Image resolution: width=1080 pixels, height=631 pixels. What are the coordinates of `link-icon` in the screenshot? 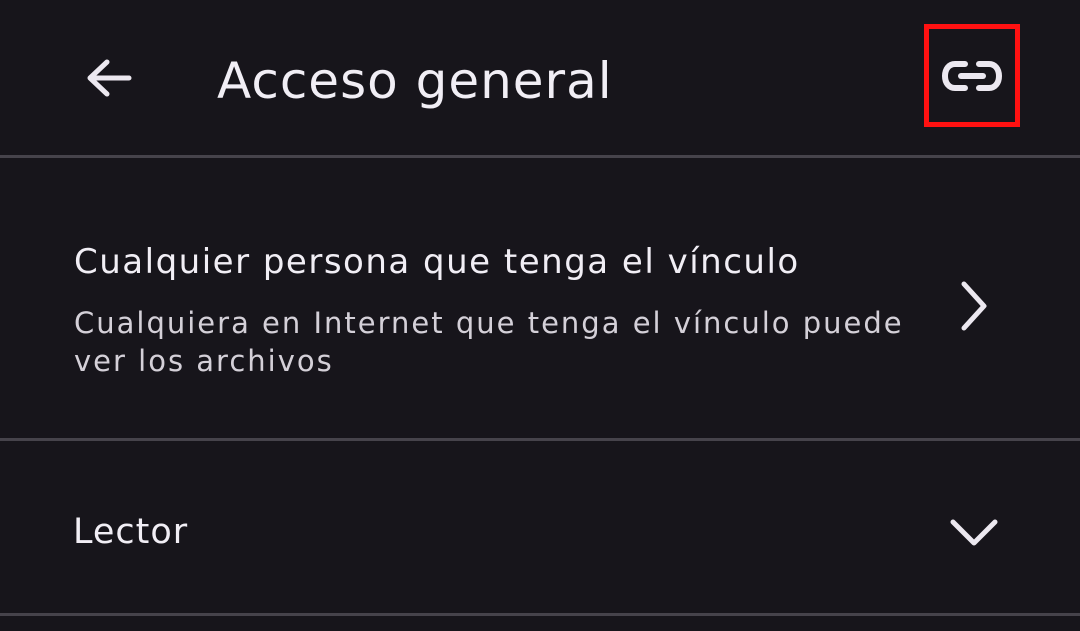 It's located at (972, 75).